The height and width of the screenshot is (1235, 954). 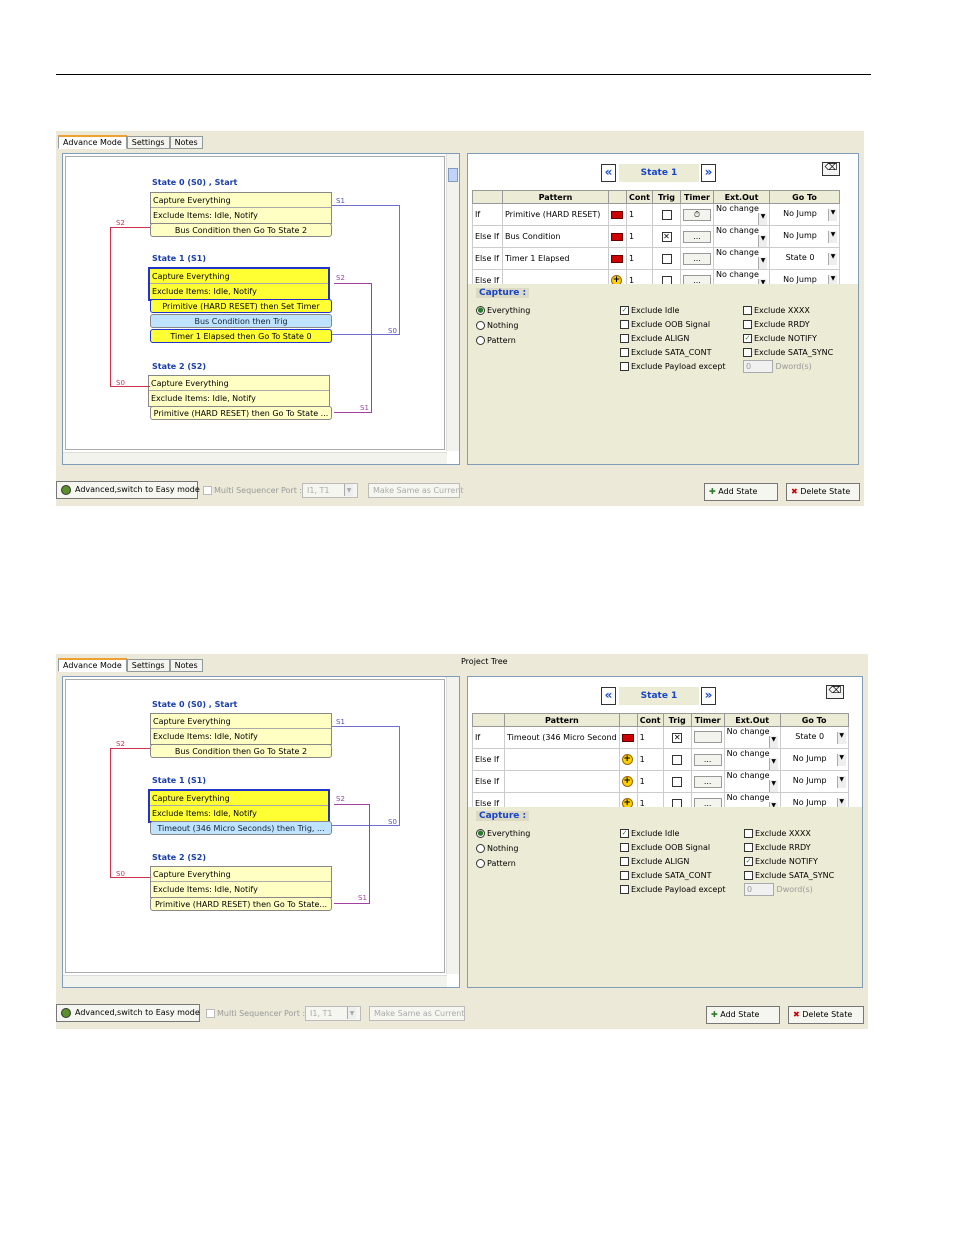 What do you see at coordinates (241, 336) in the screenshot?
I see `state-1-condition: Timer 1 Elapsed then Go To State 0` at bounding box center [241, 336].